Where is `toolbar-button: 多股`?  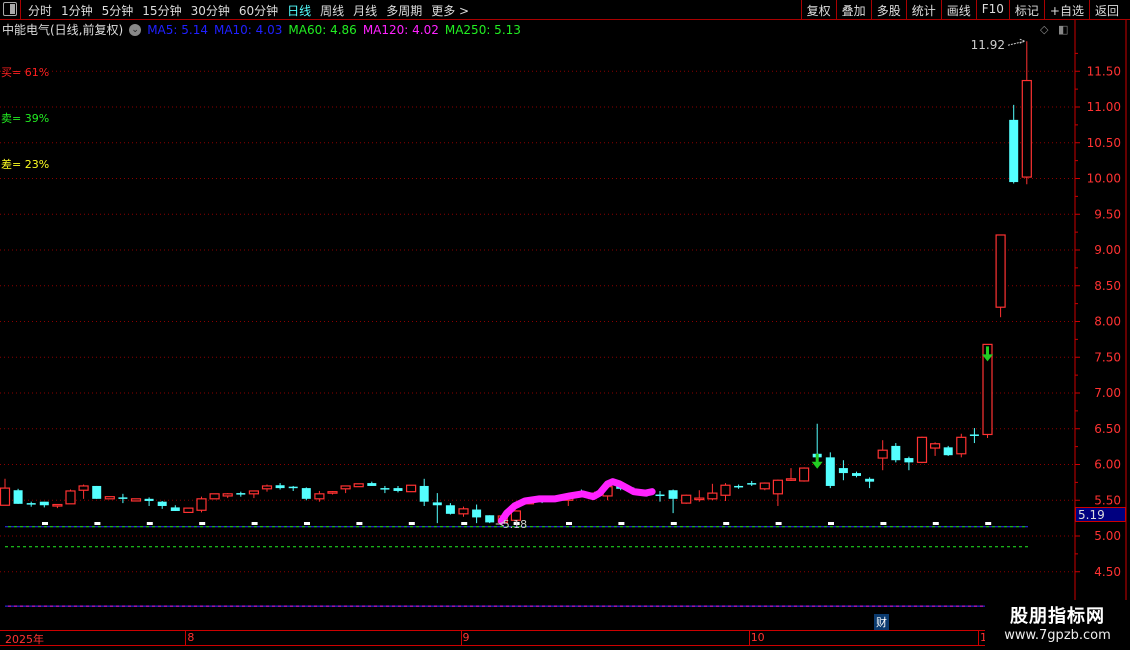 toolbar-button: 多股 is located at coordinates (888, 9).